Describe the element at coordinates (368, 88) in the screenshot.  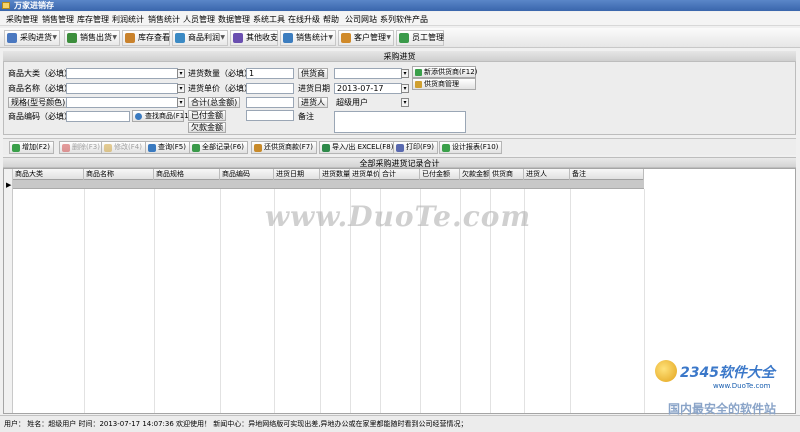
I see `date-input: 2013-07-17` at that location.